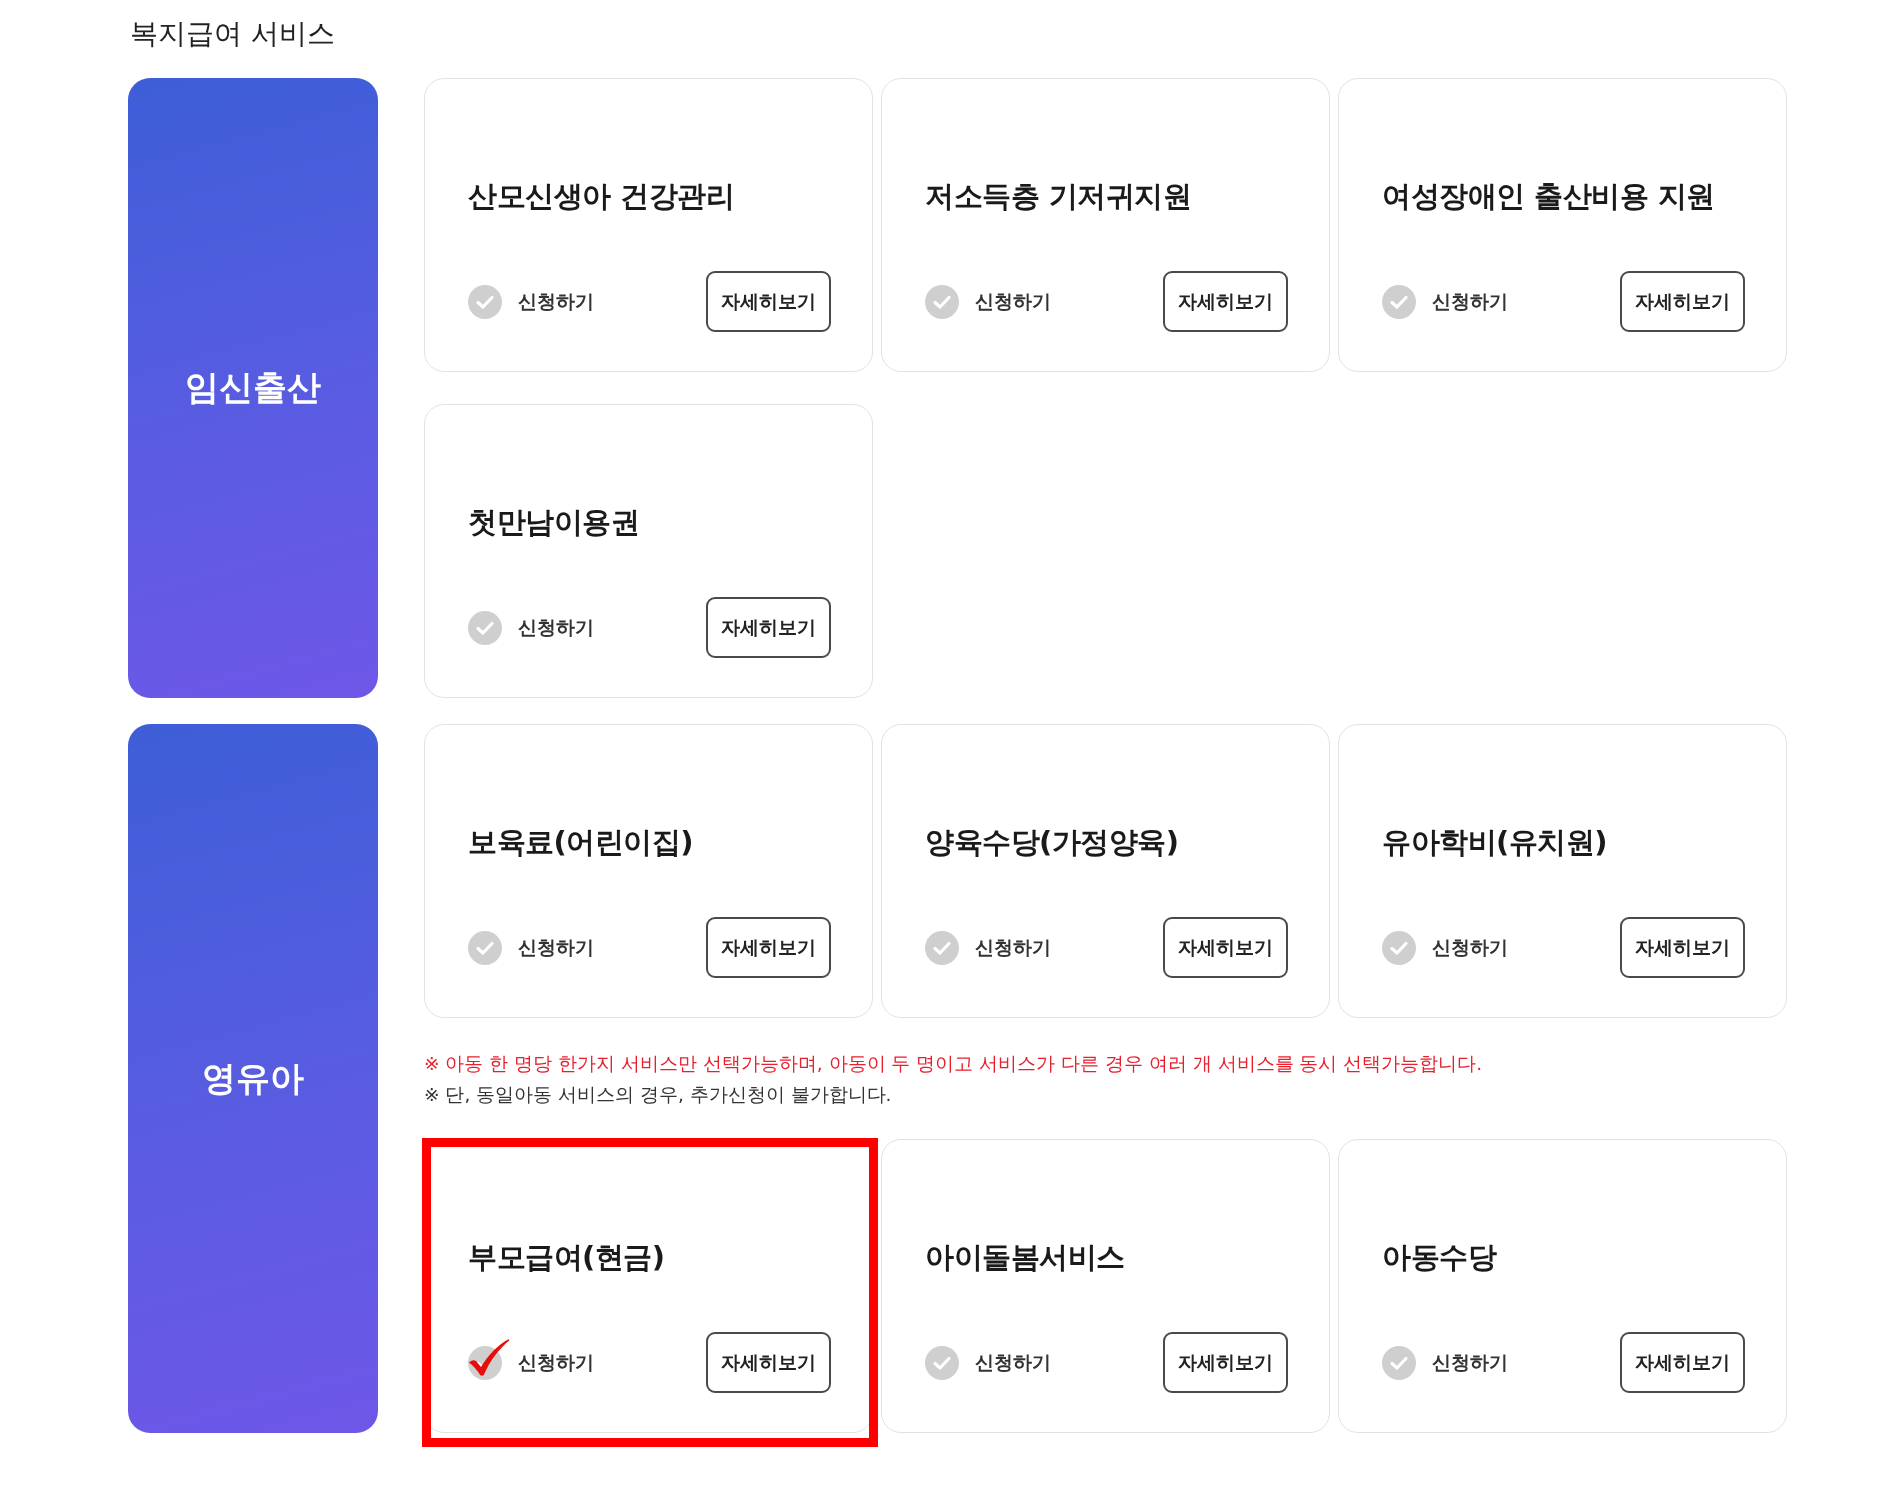 The image size is (1903, 1501). Describe the element at coordinates (1440, 1257) in the screenshot. I see `service-title: 아동수당` at that location.